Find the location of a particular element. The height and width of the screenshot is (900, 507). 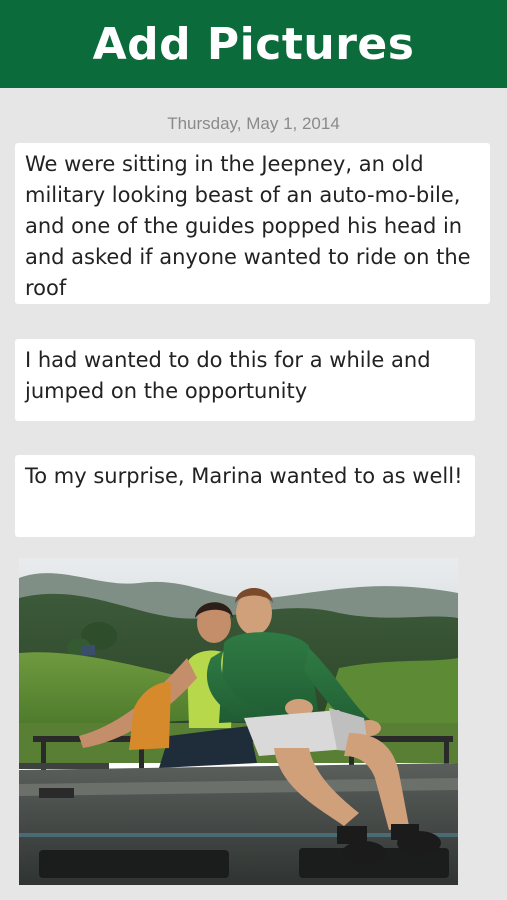

post-date: Thursday, May 1, 2014 is located at coordinates (253, 123).